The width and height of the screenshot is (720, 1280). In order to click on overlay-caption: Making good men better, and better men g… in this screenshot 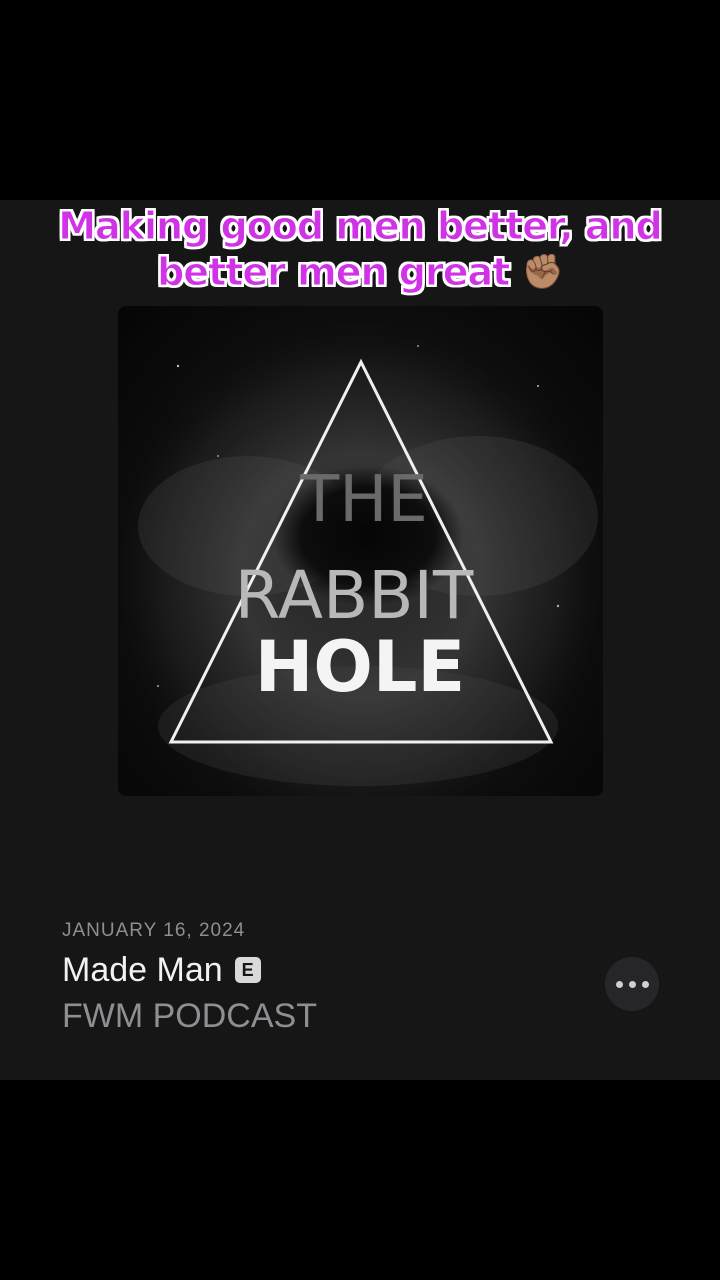, I will do `click(360, 249)`.